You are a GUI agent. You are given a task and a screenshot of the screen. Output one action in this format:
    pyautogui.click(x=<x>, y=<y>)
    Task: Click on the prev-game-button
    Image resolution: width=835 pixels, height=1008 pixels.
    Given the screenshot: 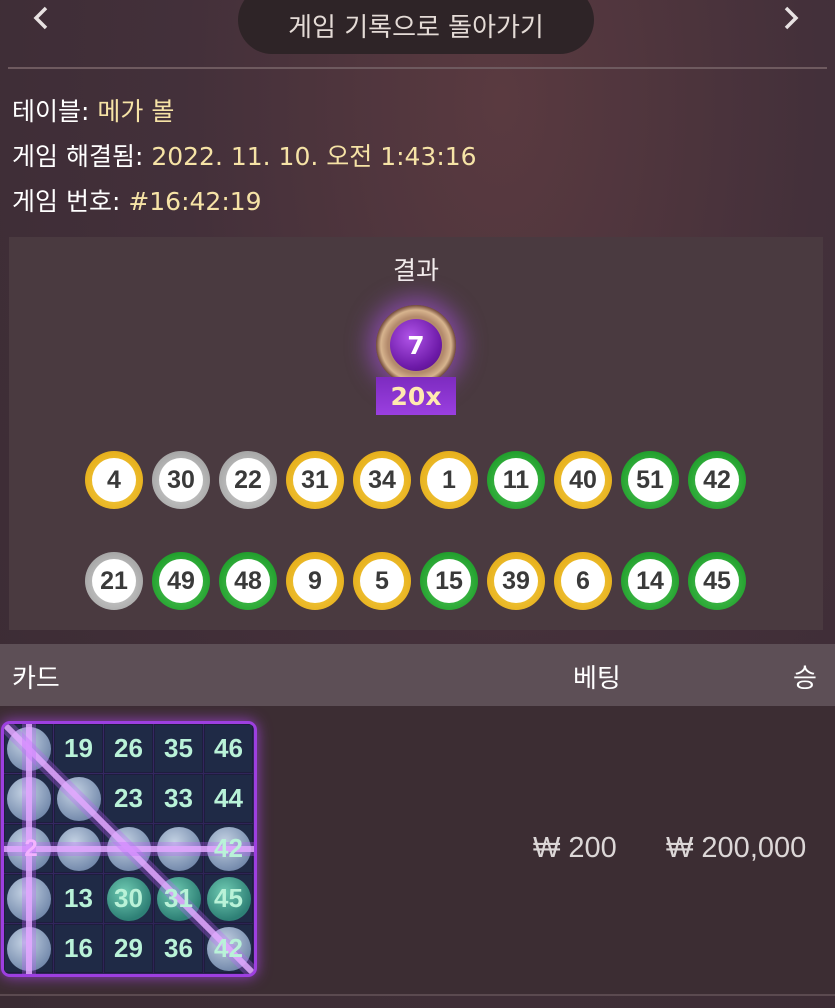 What is the action you would take?
    pyautogui.click(x=41, y=18)
    